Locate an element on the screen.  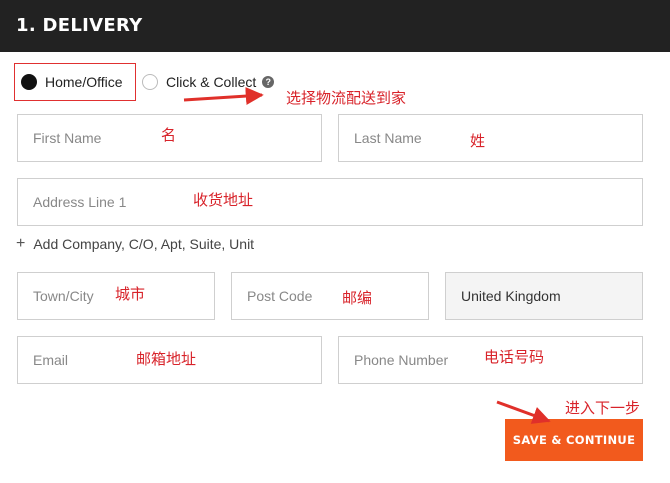
annotation-first-name: 名 is located at coordinates (169, 135).